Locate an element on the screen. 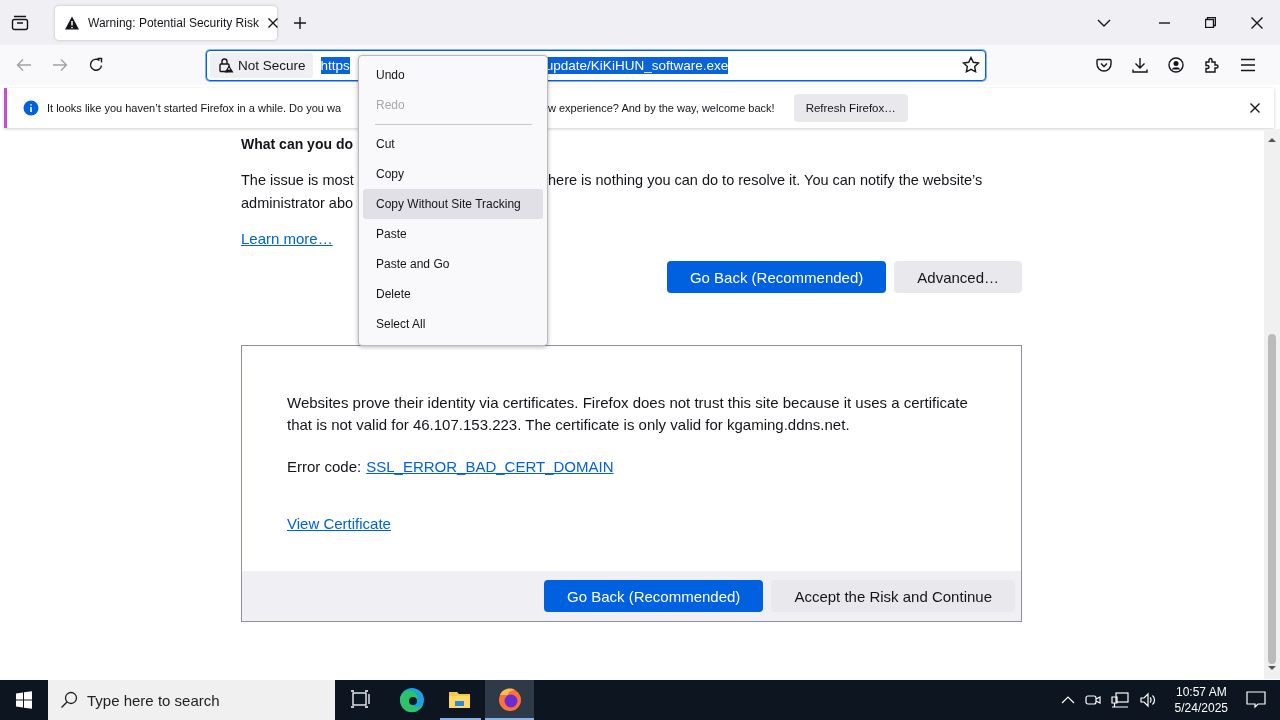  menu-item: Copy is located at coordinates (453, 174).